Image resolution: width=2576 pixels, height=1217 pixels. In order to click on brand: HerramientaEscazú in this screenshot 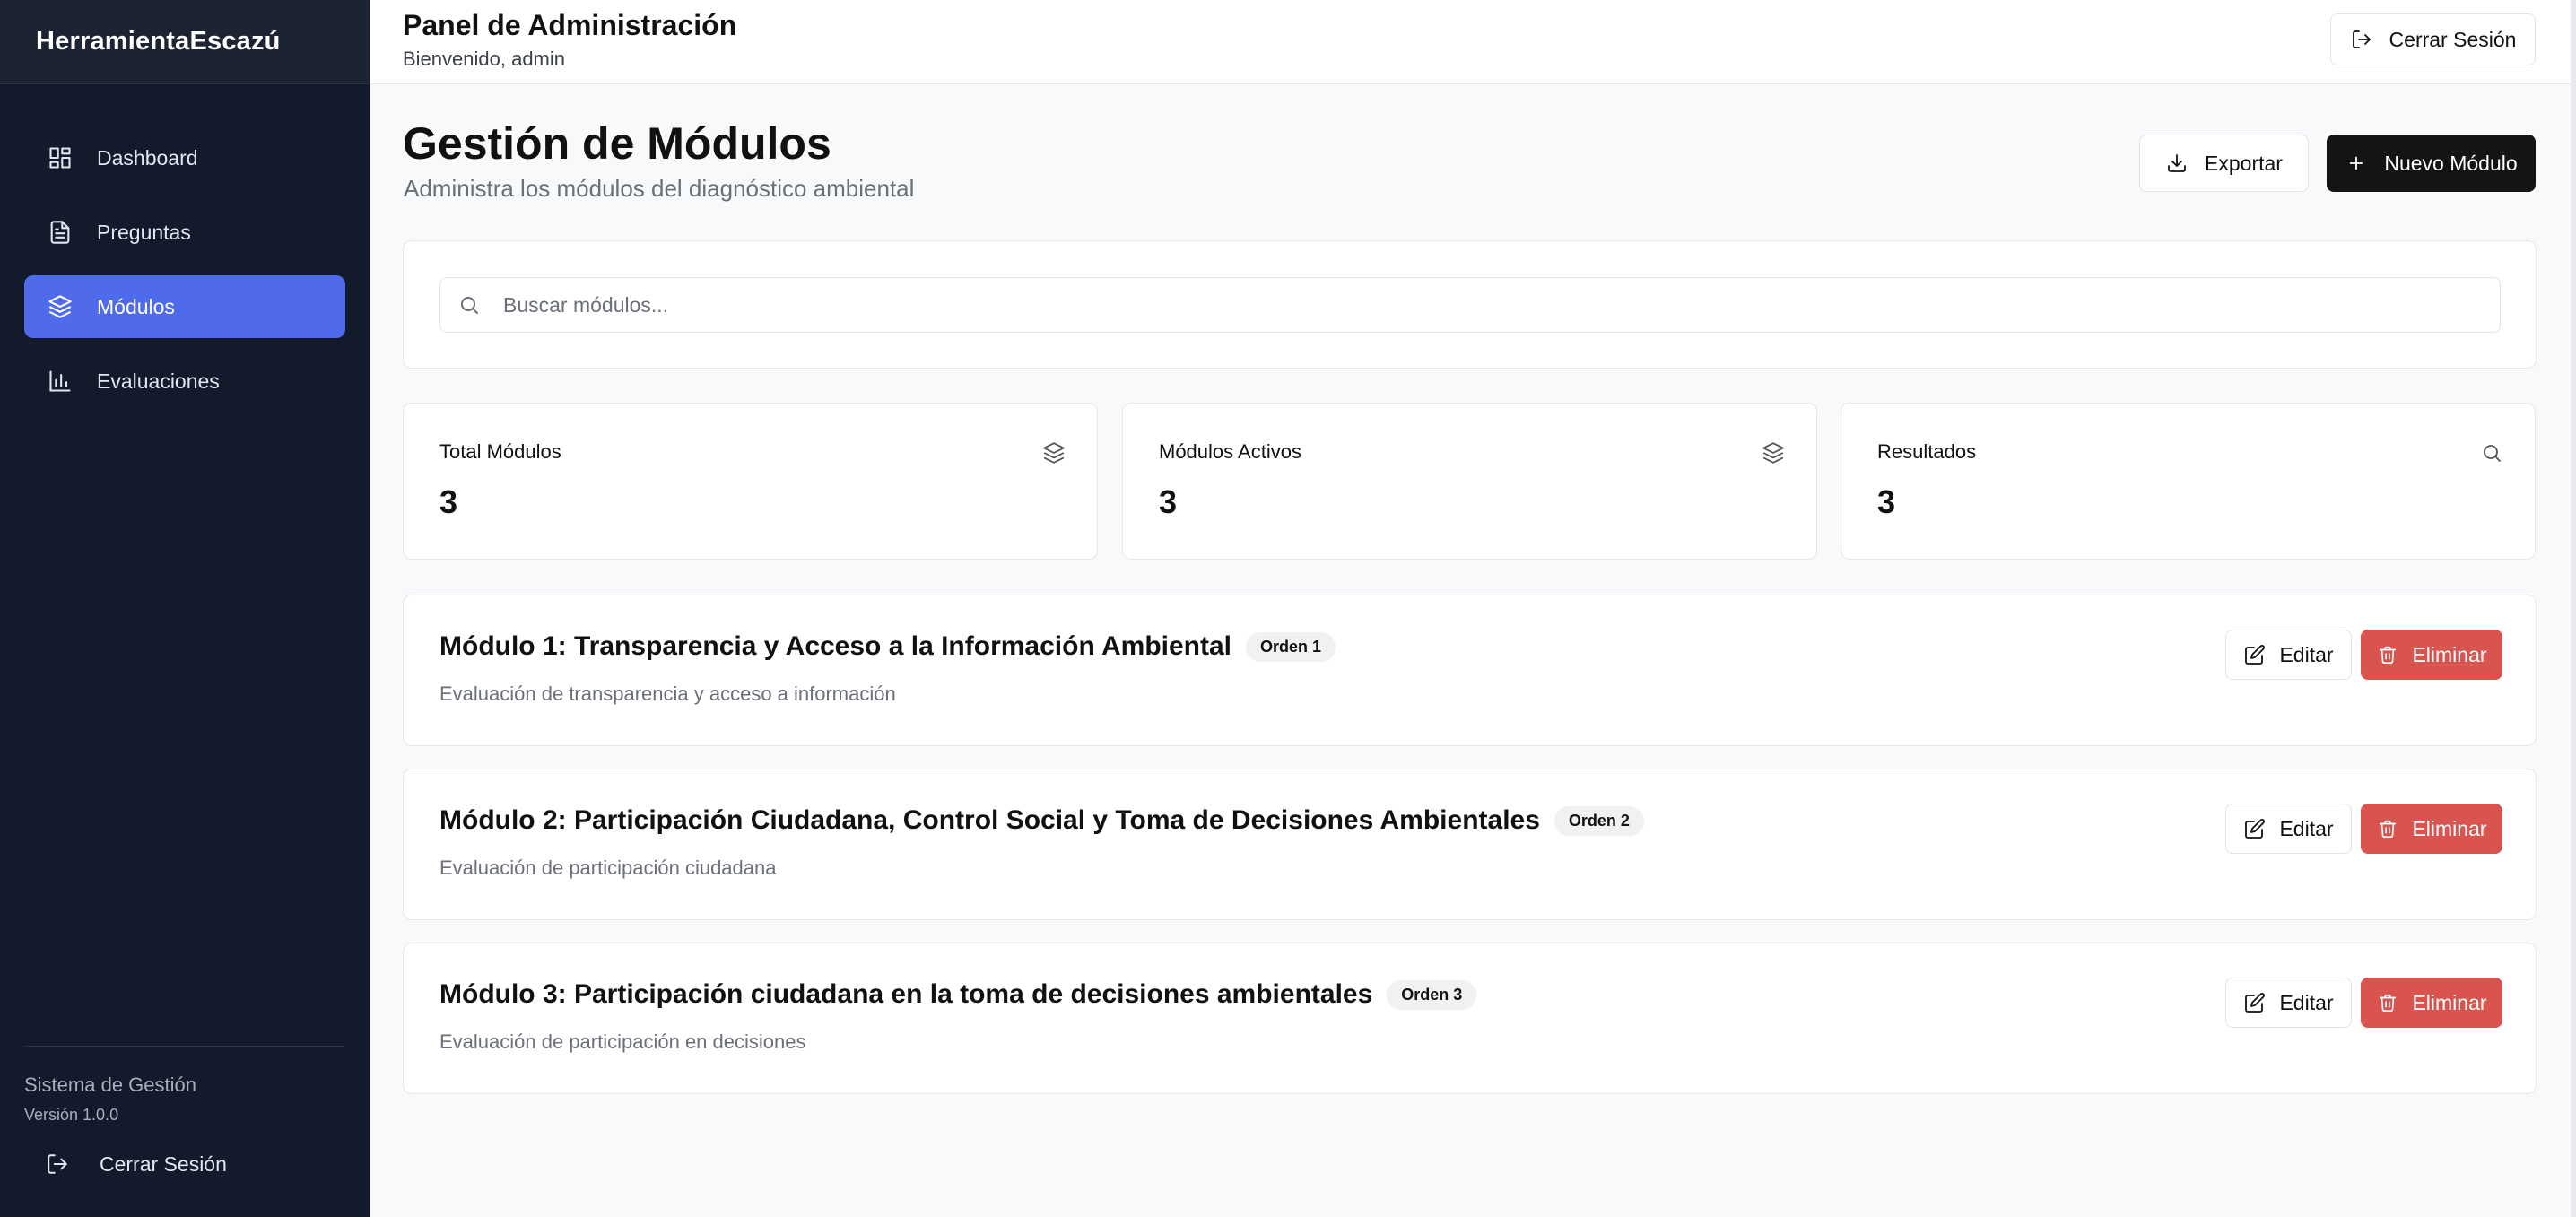, I will do `click(185, 42)`.